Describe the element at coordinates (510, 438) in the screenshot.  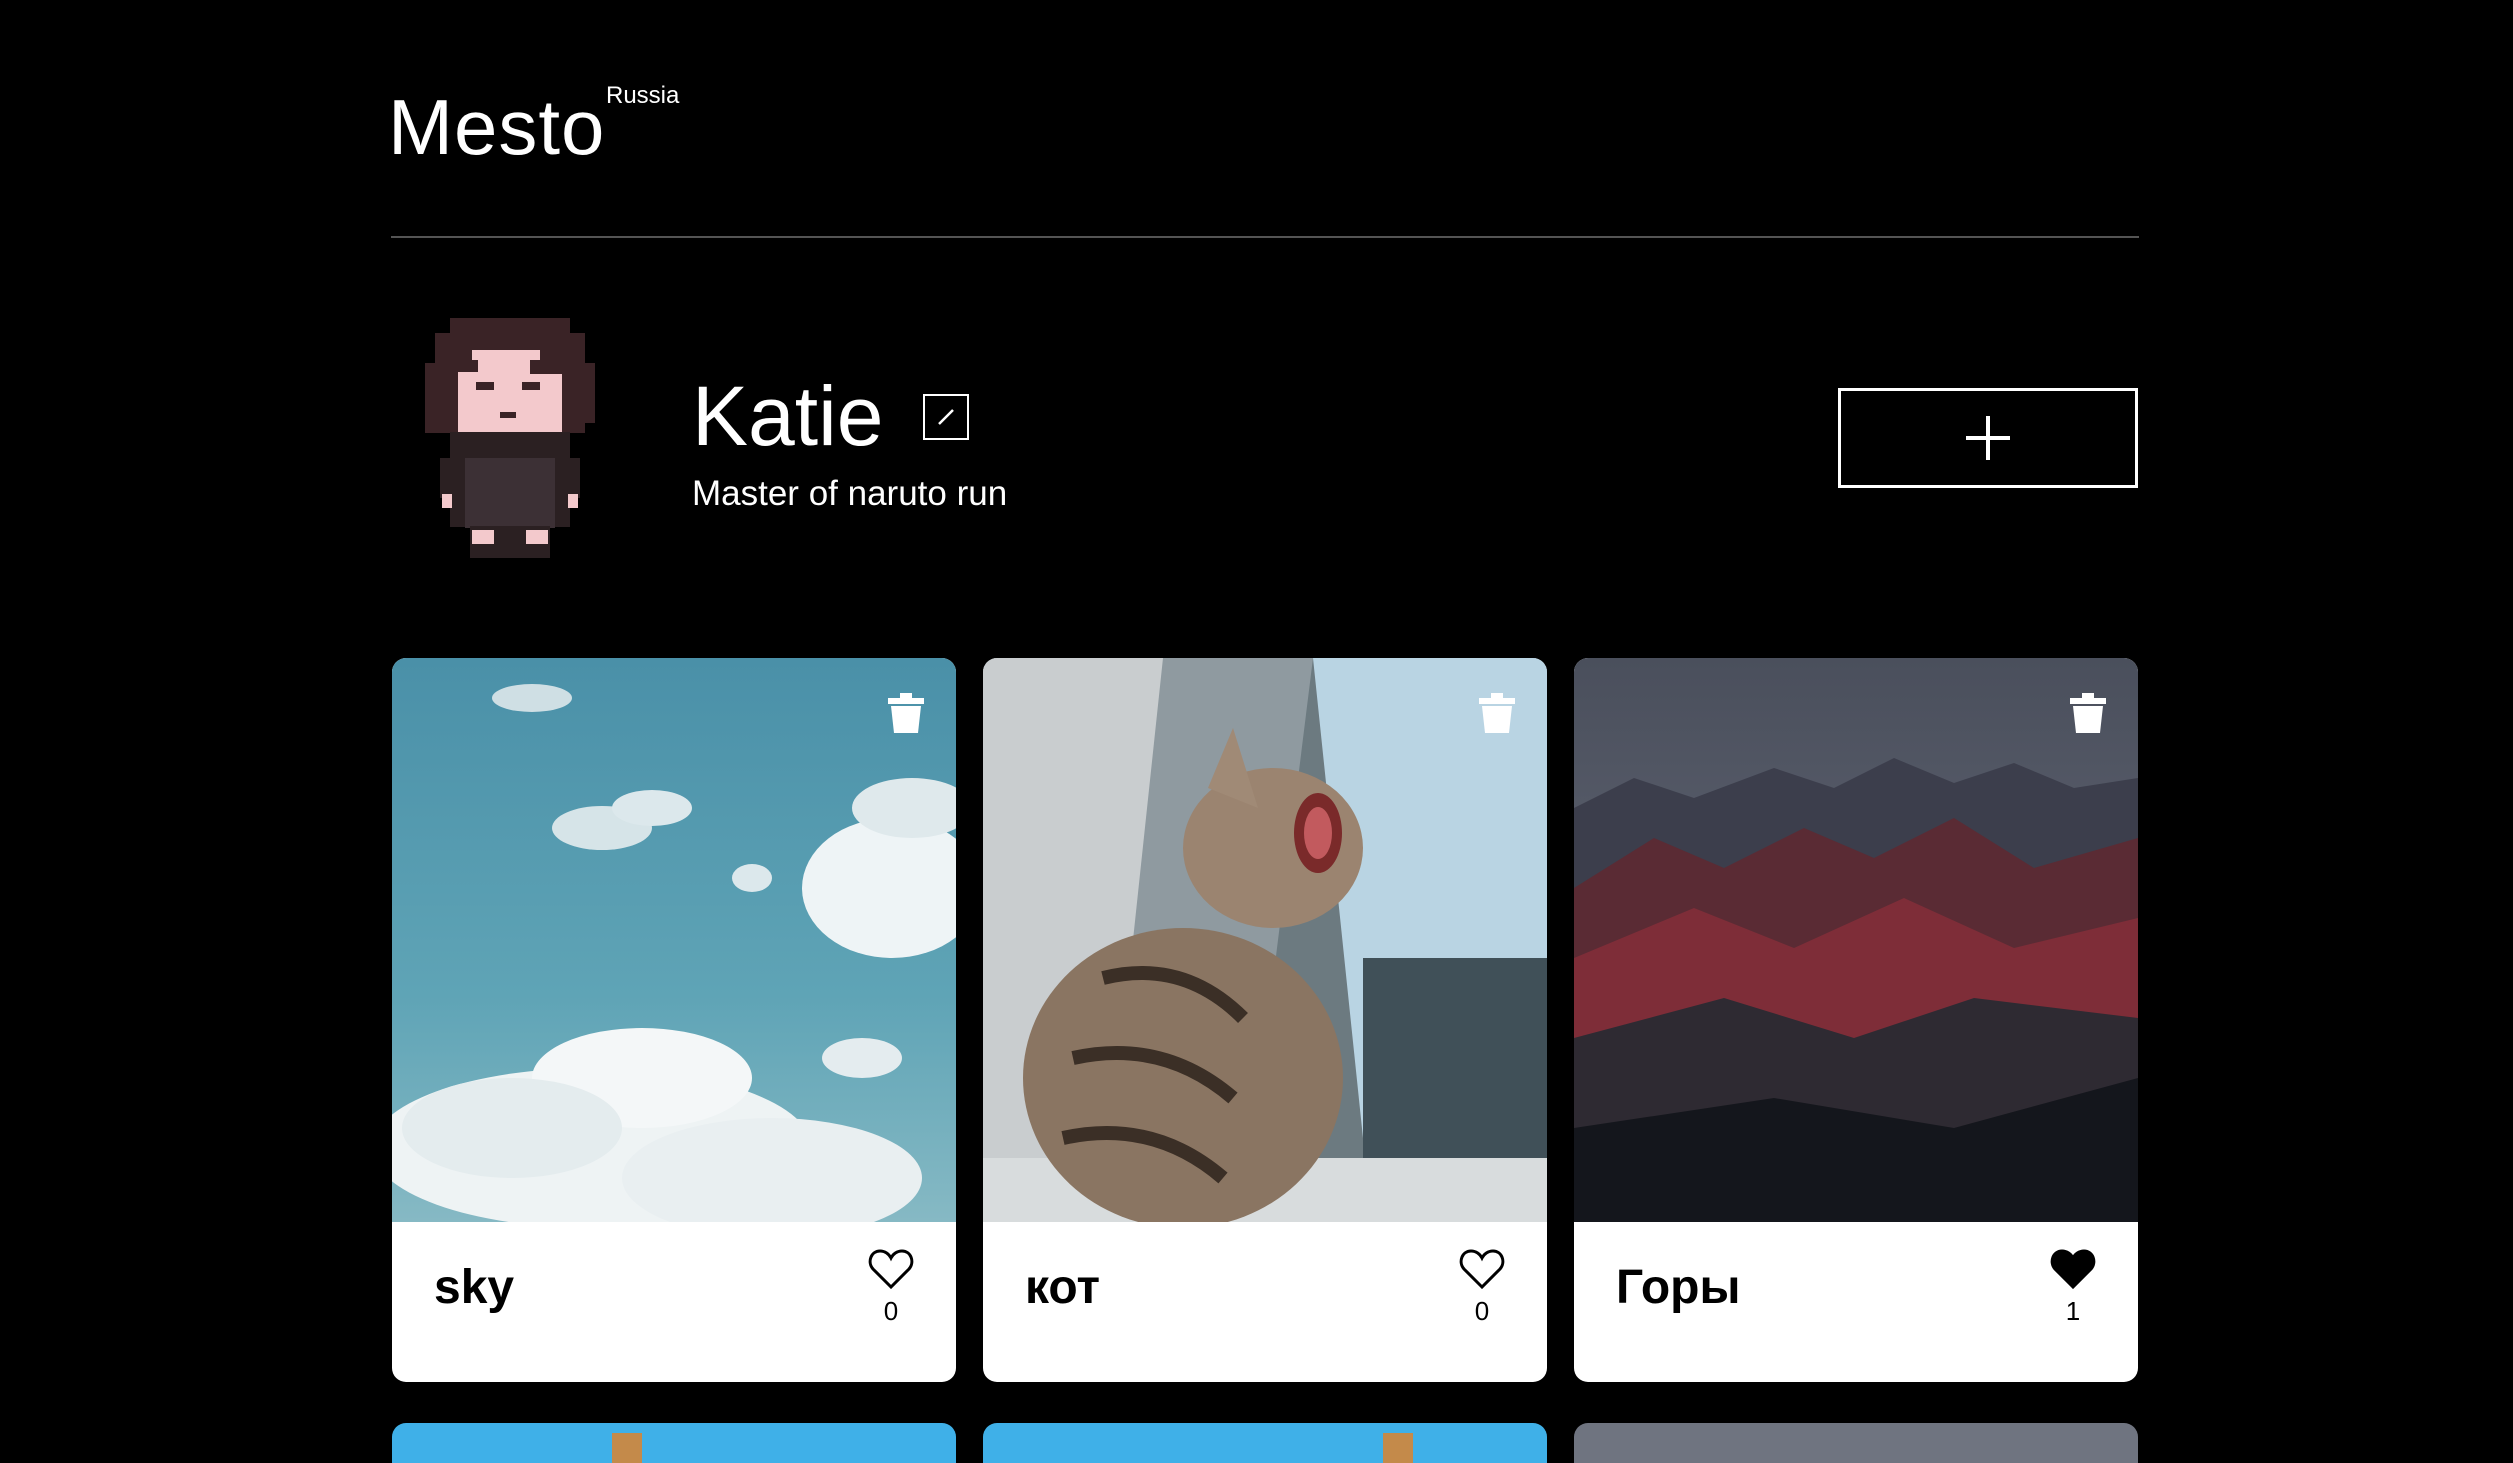
I see `avatar` at that location.